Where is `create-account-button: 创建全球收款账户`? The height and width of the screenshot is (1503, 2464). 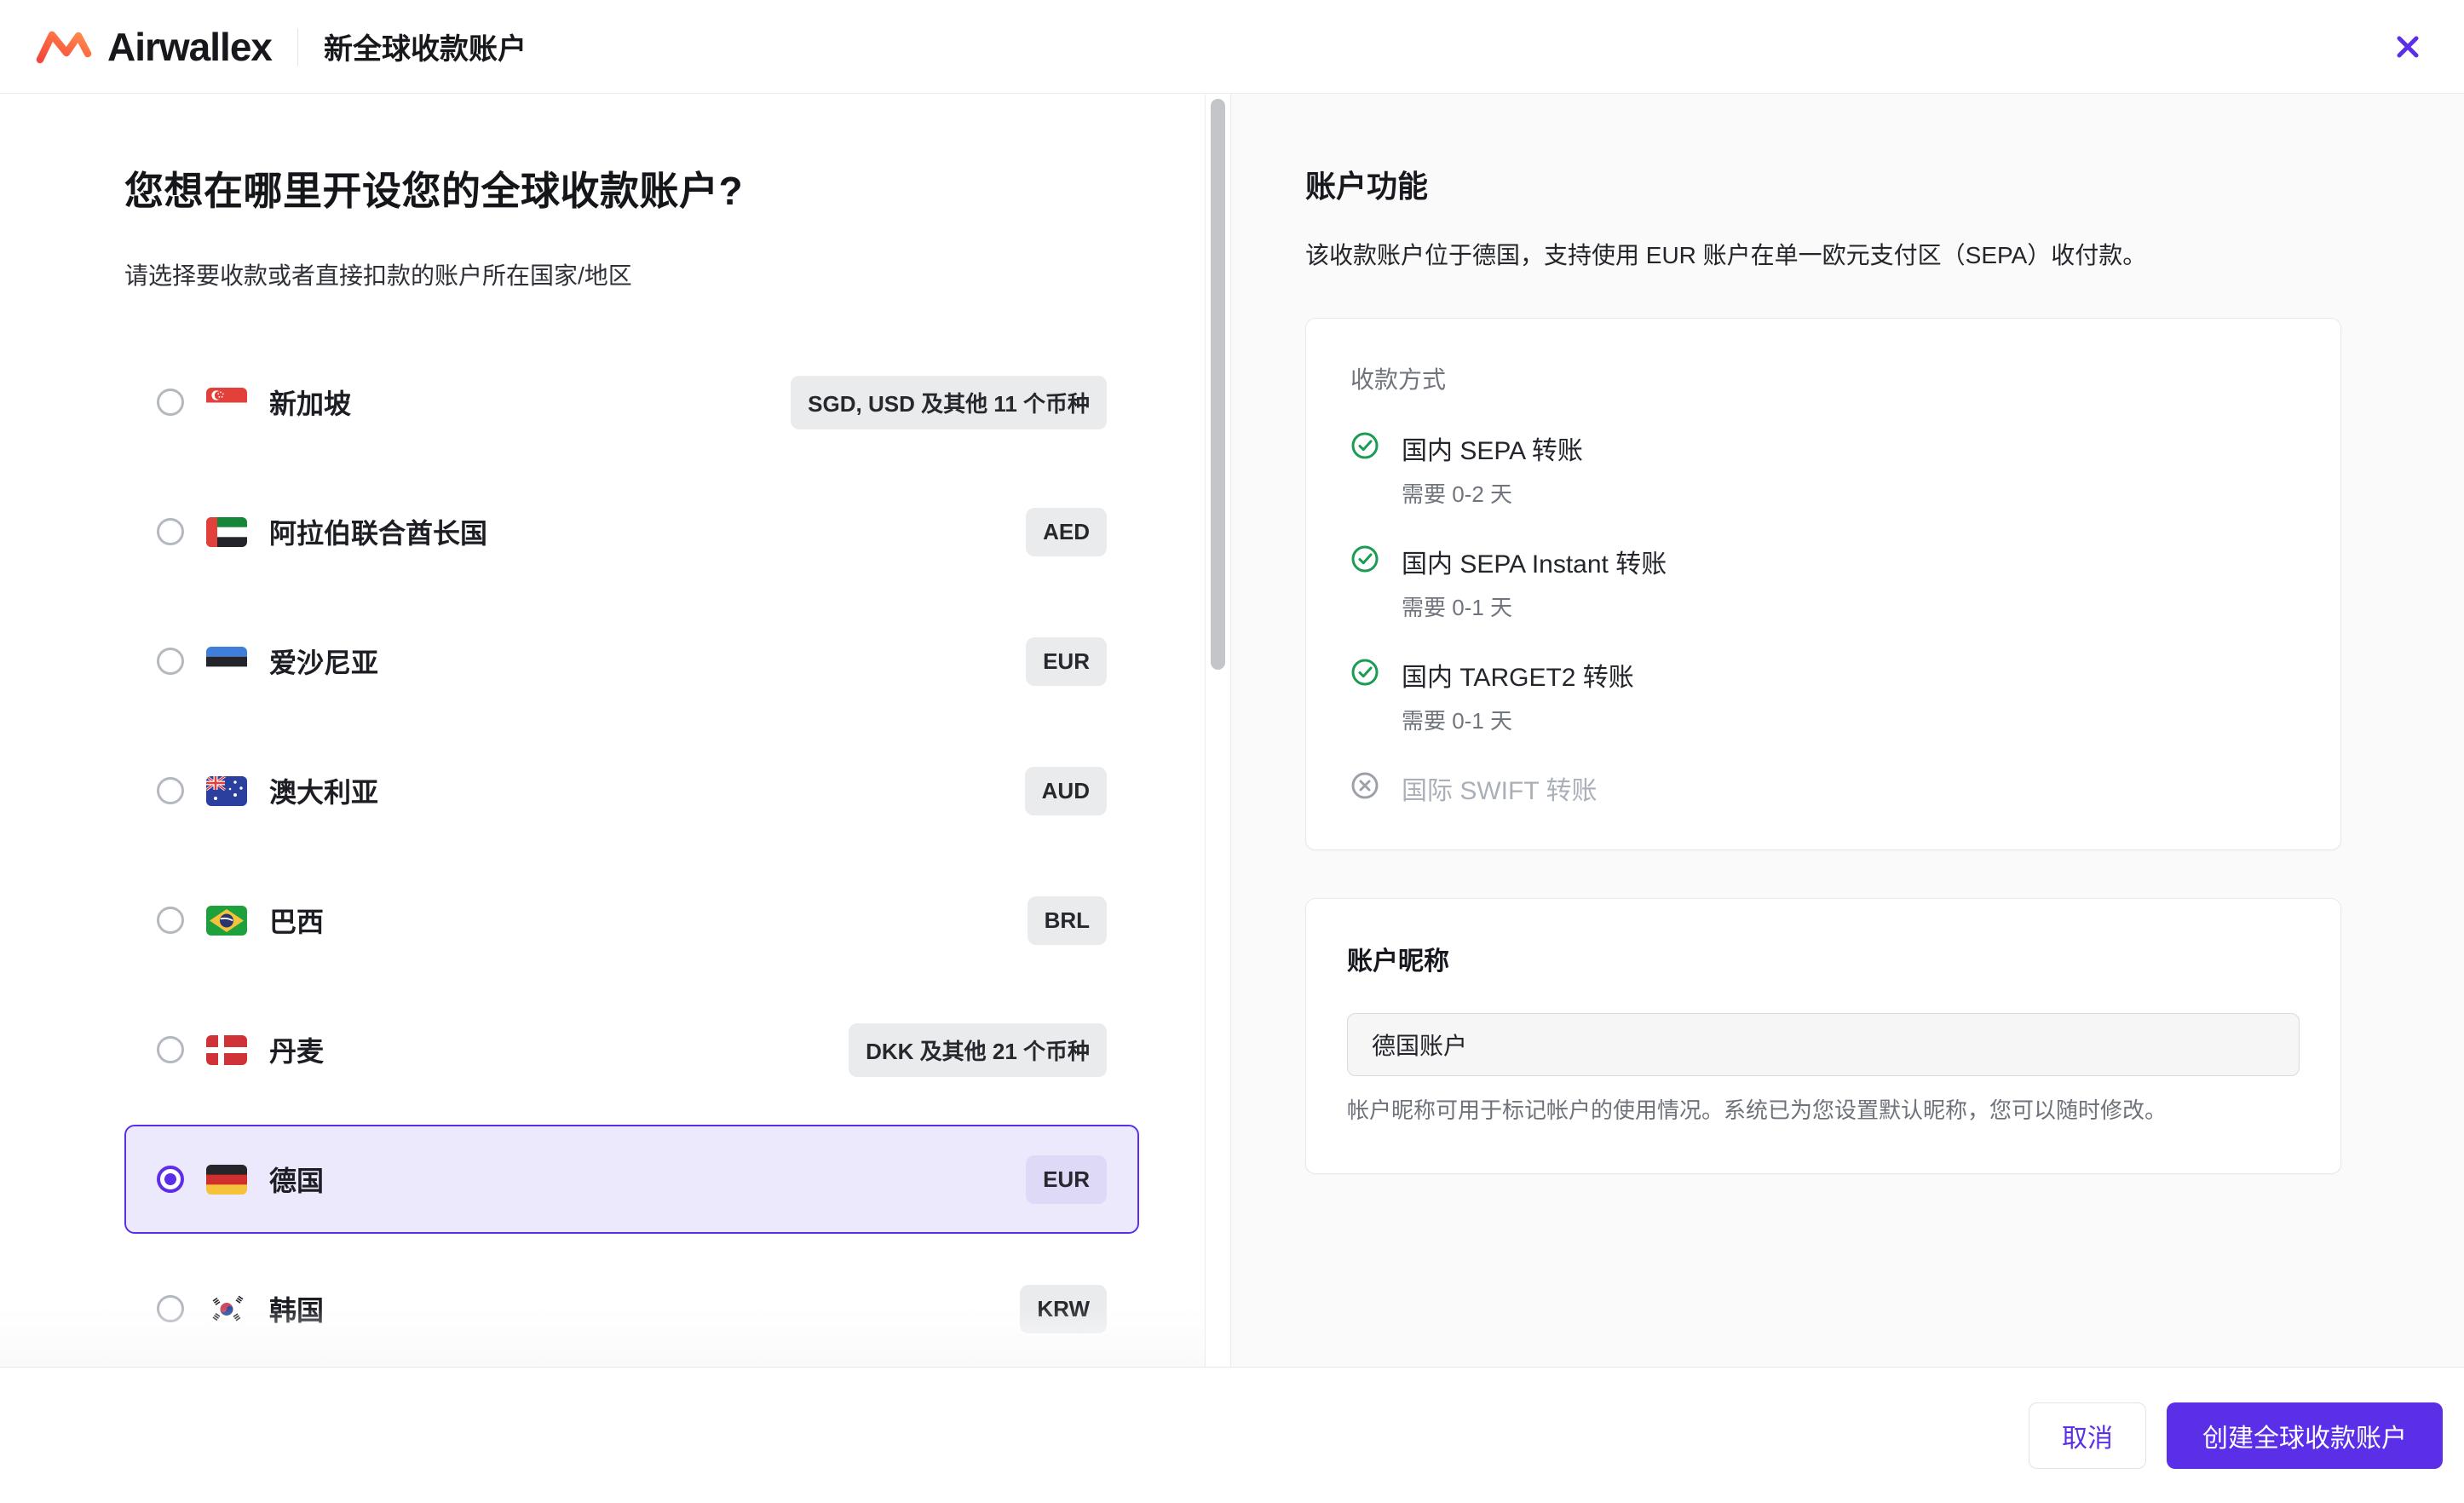 create-account-button: 创建全球收款账户 is located at coordinates (2305, 1435).